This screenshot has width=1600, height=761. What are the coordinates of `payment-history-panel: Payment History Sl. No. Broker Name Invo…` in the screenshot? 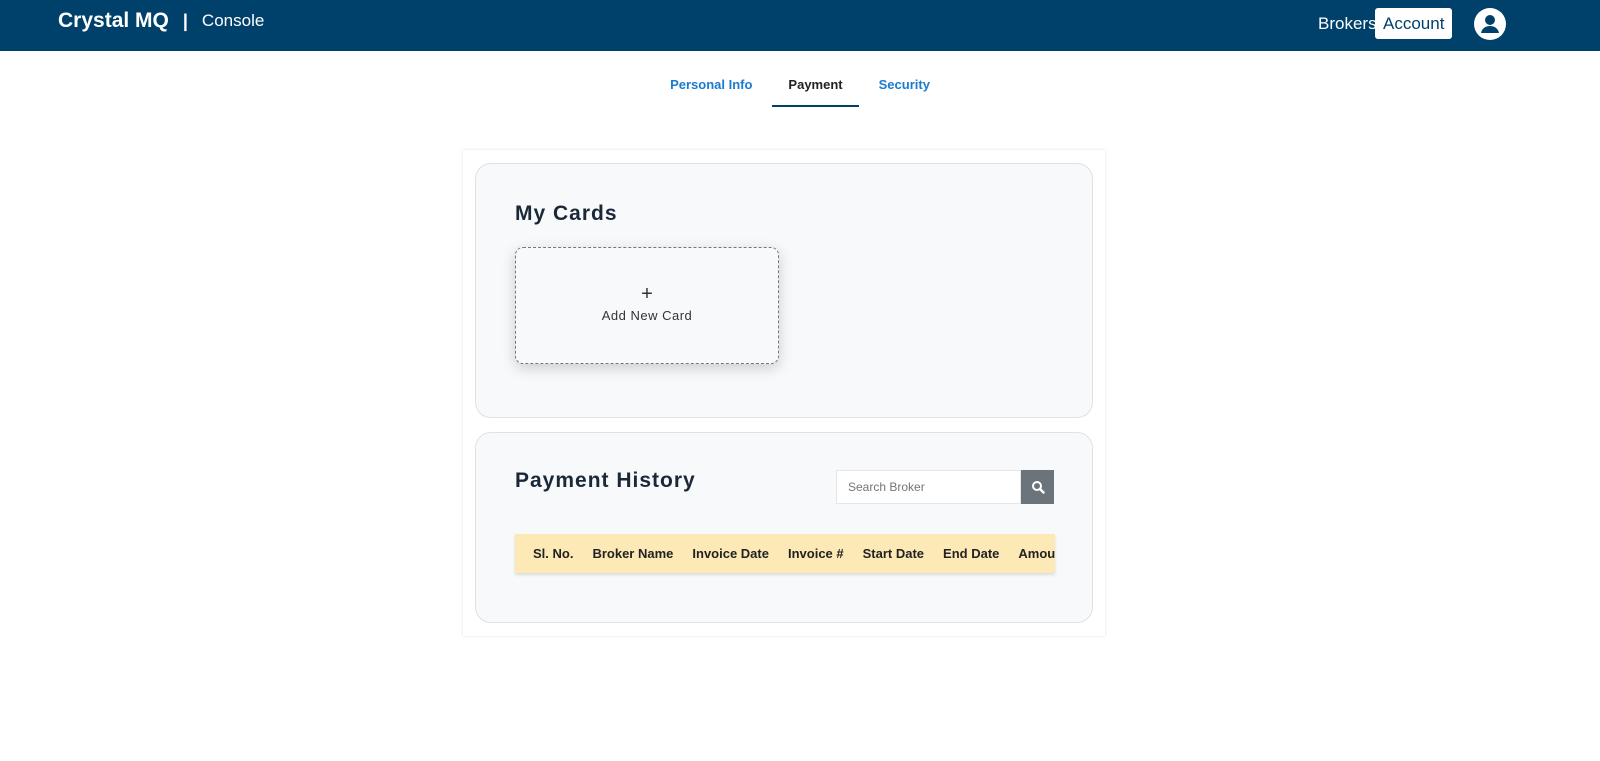 It's located at (784, 527).